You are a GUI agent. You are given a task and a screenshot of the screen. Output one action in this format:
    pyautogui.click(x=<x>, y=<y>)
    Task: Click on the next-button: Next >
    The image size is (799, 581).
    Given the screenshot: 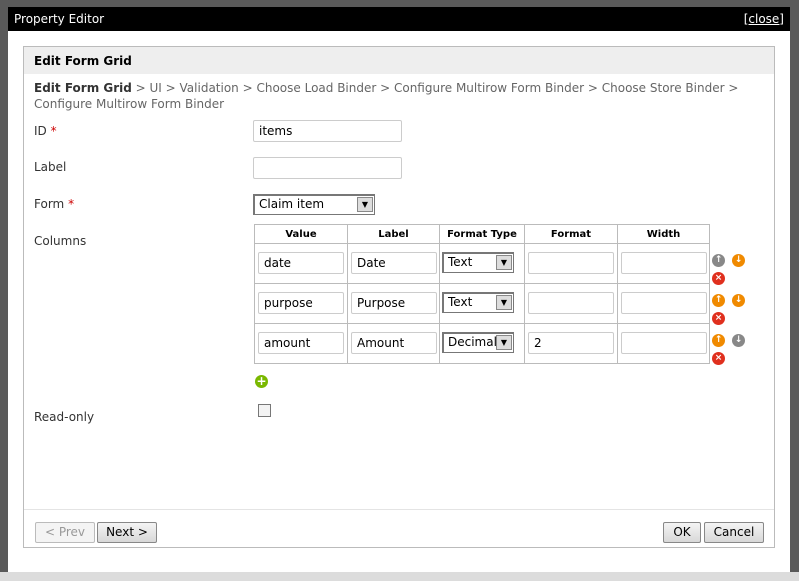 What is the action you would take?
    pyautogui.click(x=127, y=532)
    